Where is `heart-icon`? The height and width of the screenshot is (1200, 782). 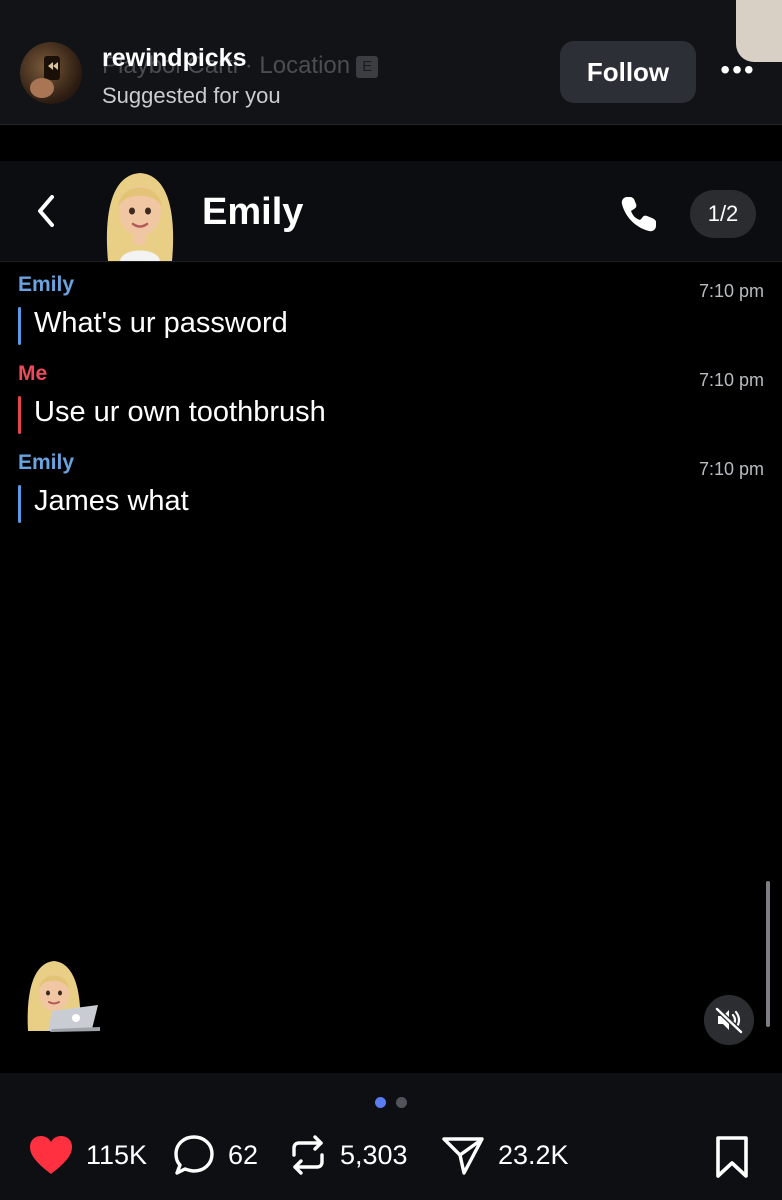 heart-icon is located at coordinates (51, 1155).